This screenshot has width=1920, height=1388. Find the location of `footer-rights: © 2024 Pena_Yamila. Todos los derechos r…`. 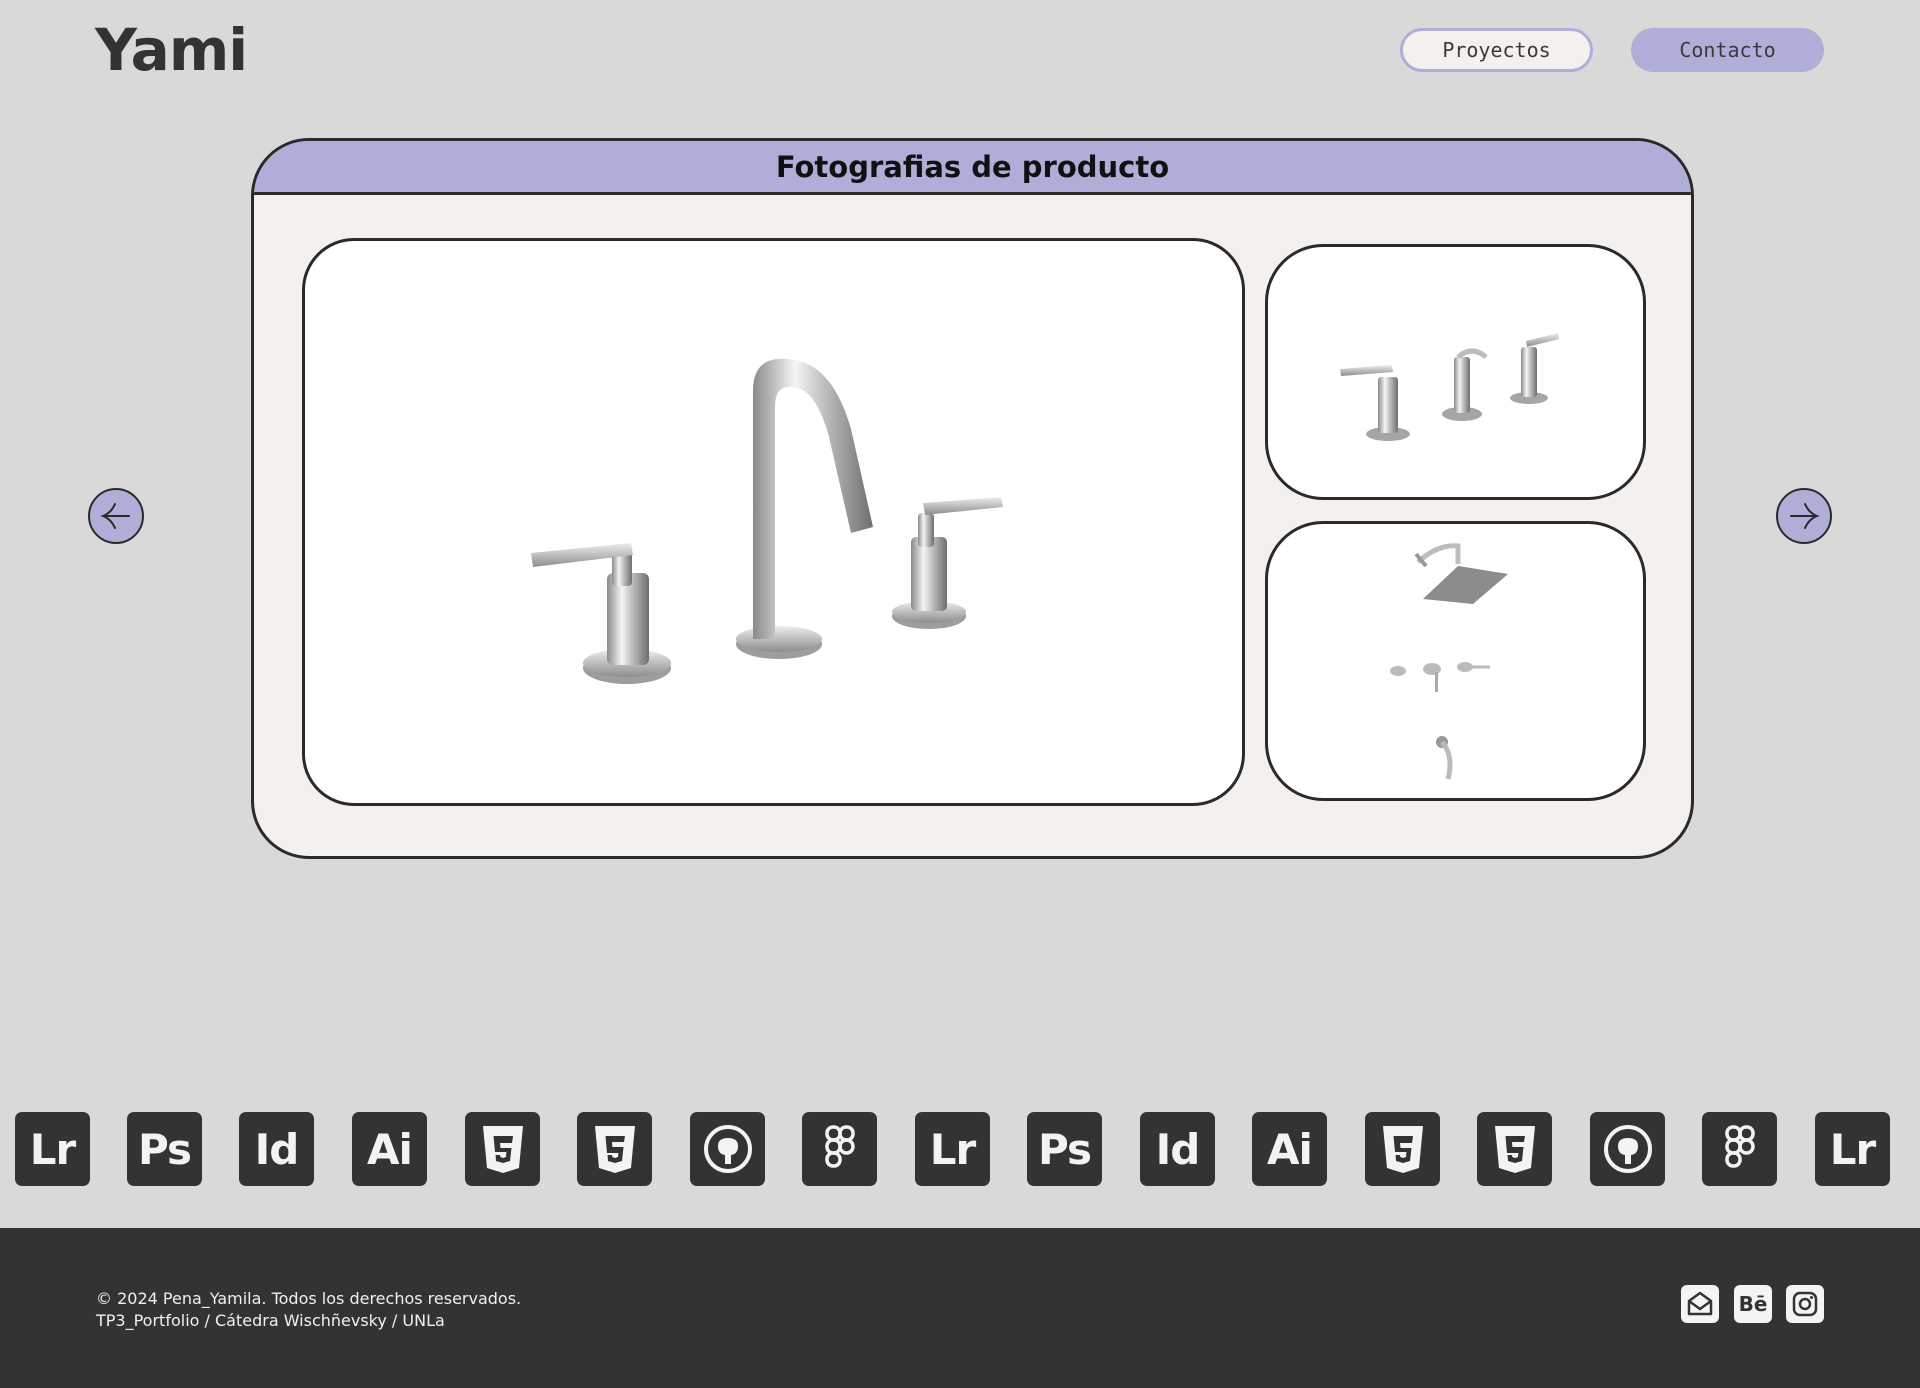

footer-rights: © 2024 Pena_Yamila. Todos los derechos r… is located at coordinates (309, 1298).